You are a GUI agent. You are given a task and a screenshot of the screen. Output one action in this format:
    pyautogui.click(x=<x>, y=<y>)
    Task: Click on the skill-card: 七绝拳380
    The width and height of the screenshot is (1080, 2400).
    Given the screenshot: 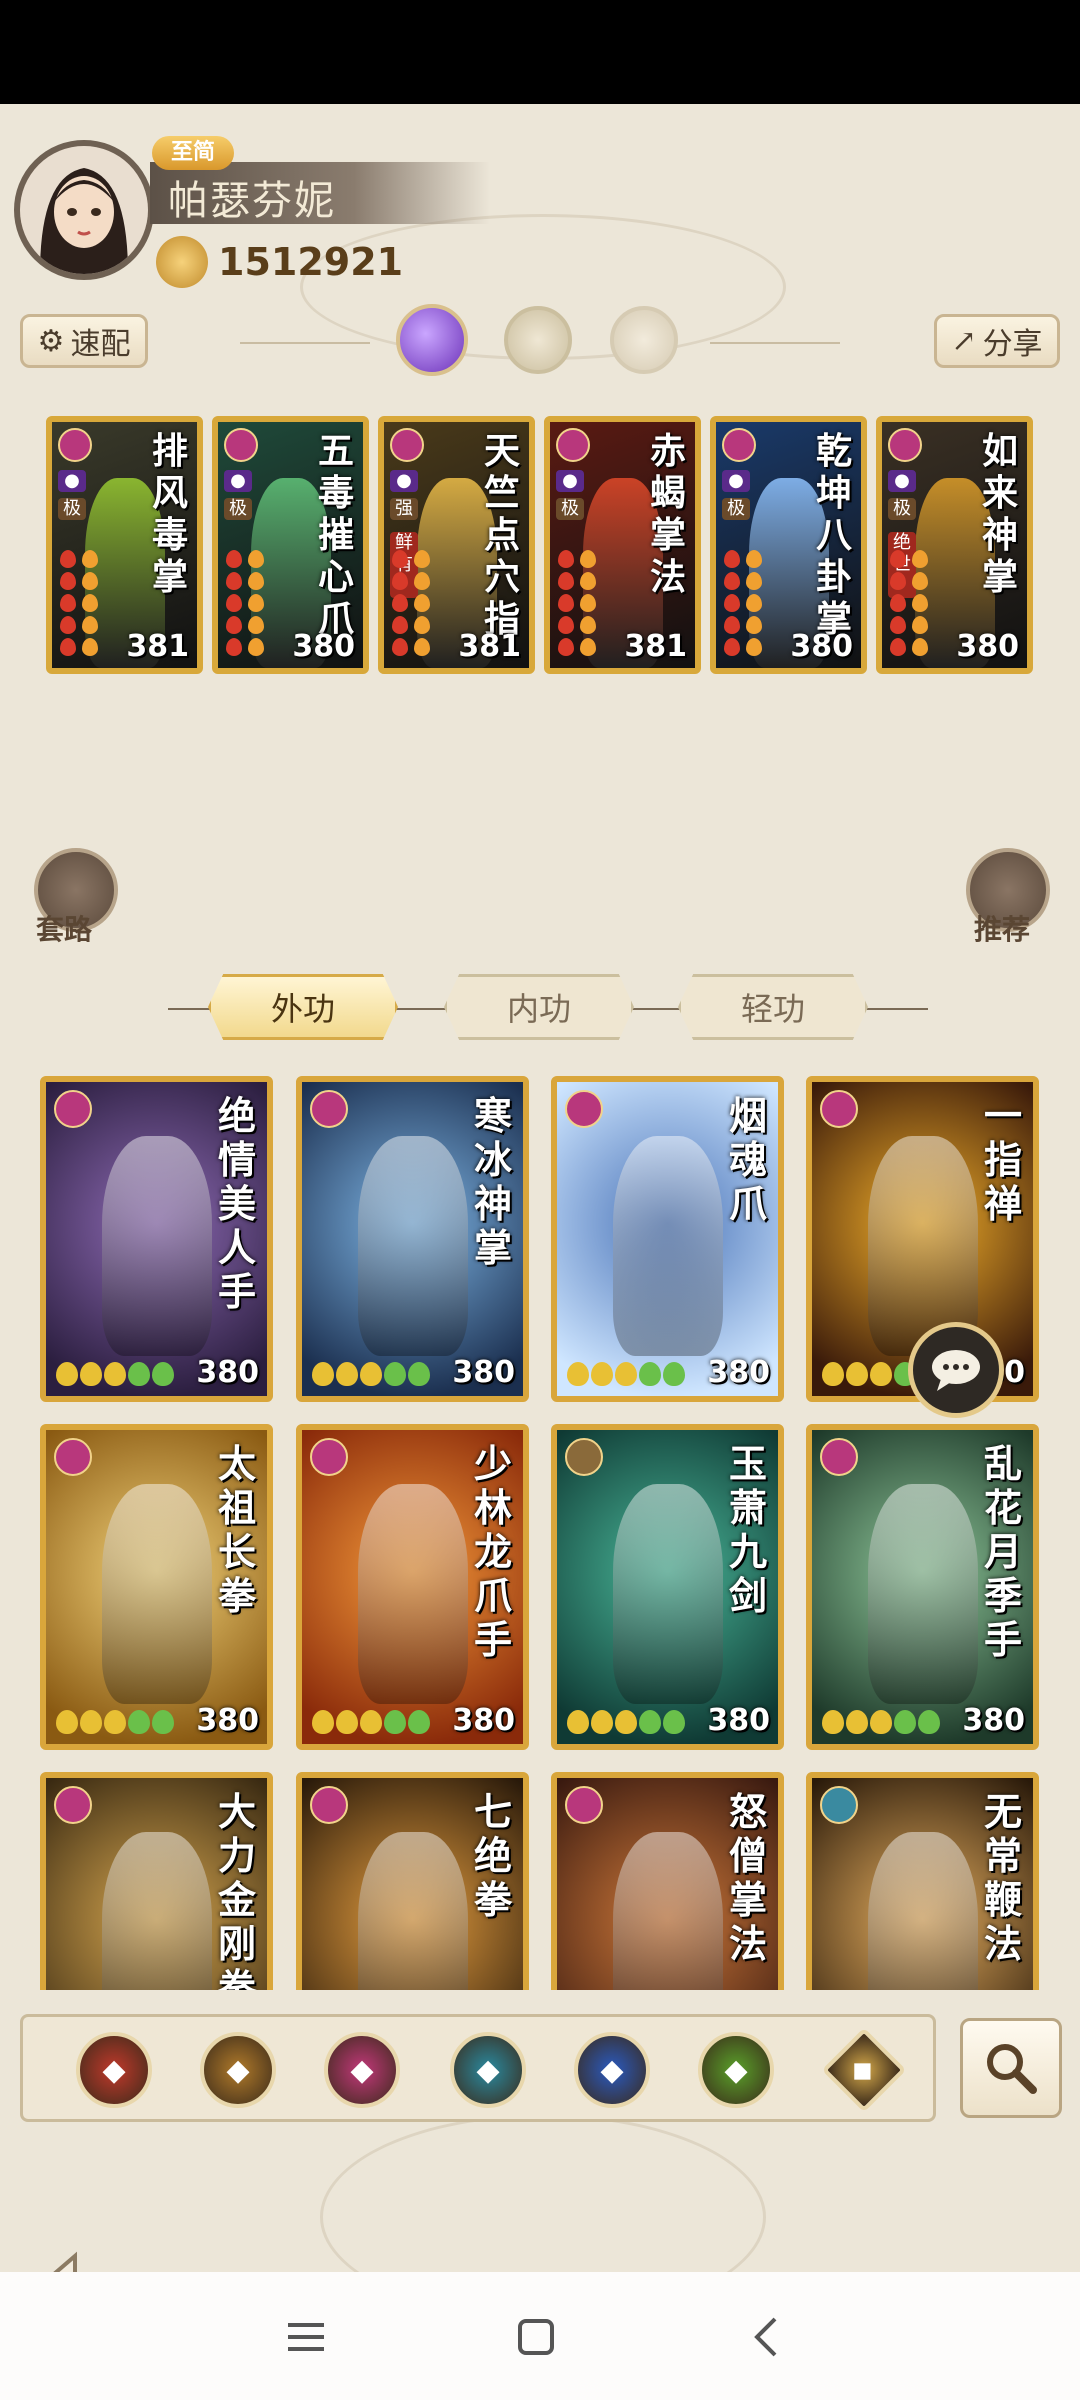 What is the action you would take?
    pyautogui.click(x=412, y=1881)
    